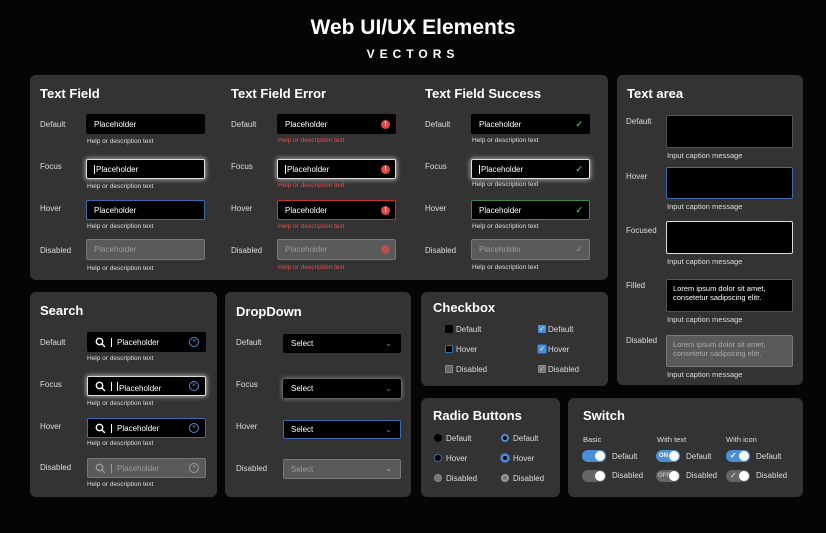 The height and width of the screenshot is (533, 826). Describe the element at coordinates (505, 458) in the screenshot. I see `radio-selected-hover` at that location.